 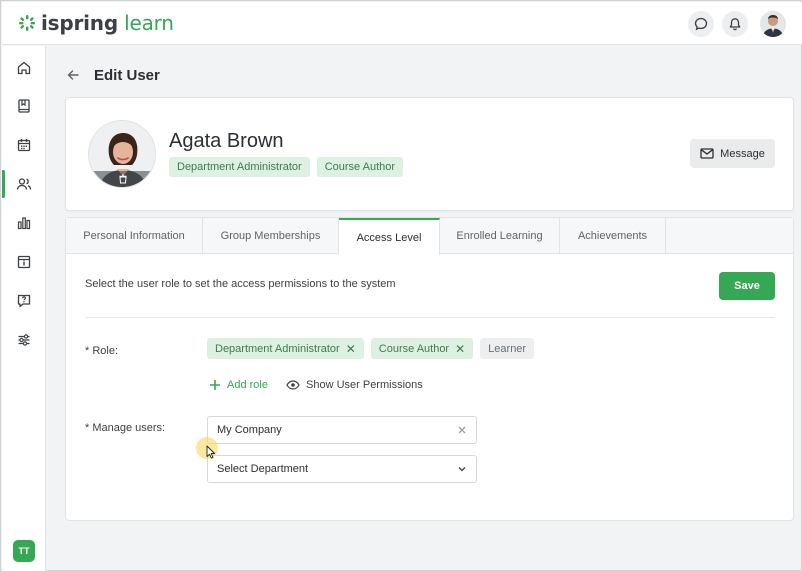 I want to click on message-button: Message, so click(x=732, y=153).